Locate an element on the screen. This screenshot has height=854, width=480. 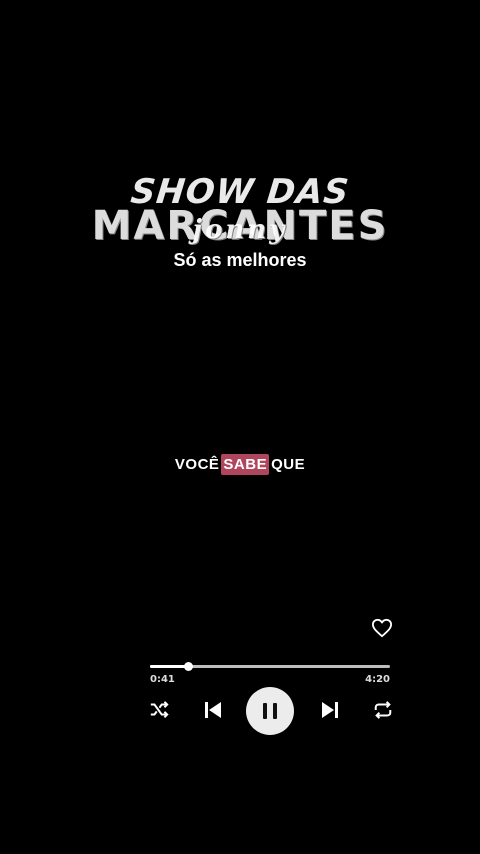
album-title-block: SHOW DAS MARCANTES jonny Só as melhores is located at coordinates (240, 221).